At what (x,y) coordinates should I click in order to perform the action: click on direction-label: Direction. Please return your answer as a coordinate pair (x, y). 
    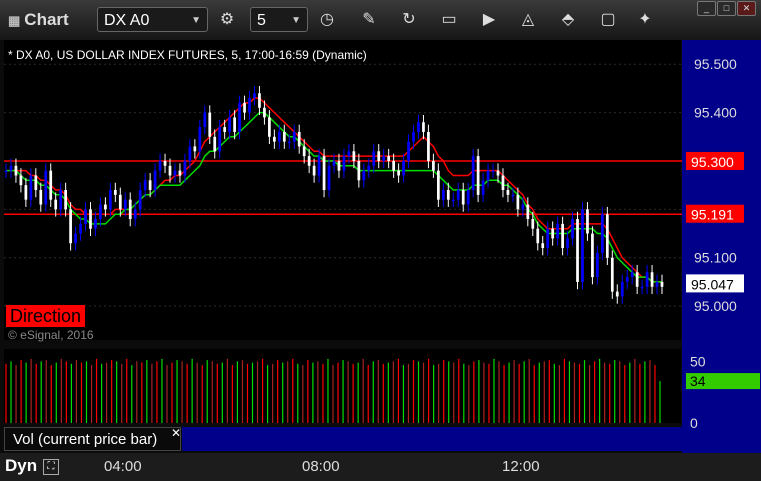
    Looking at the image, I should click on (46, 316).